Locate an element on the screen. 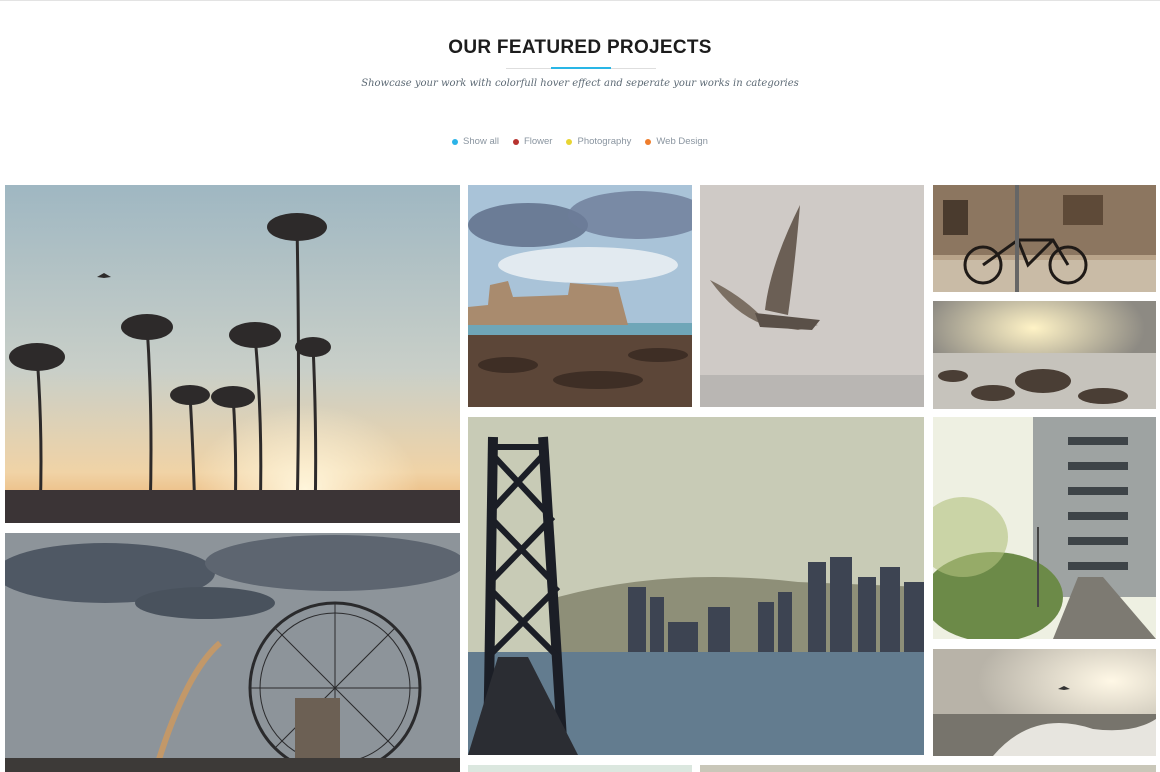  section-title: OUR FEATURED PROJECTS is located at coordinates (580, 47).